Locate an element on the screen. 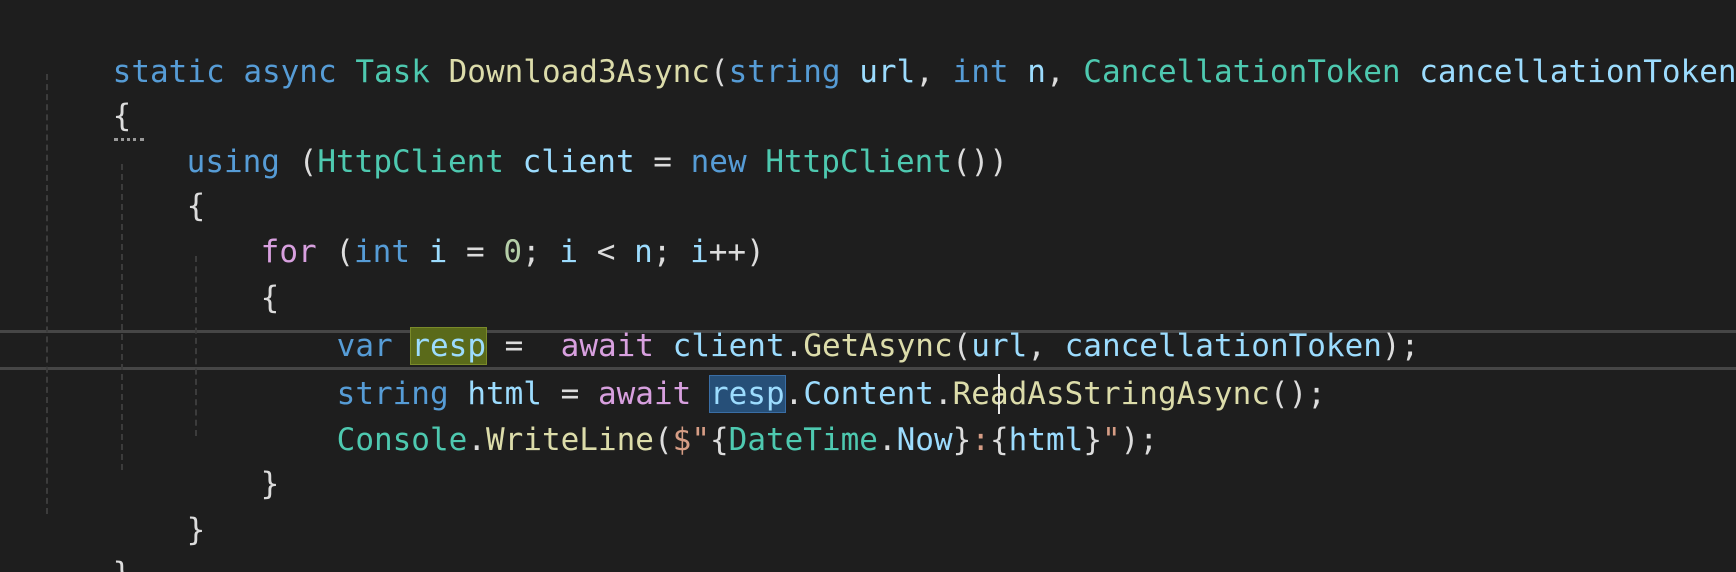 The width and height of the screenshot is (1736, 572). variable-client: client is located at coordinates (578, 162).